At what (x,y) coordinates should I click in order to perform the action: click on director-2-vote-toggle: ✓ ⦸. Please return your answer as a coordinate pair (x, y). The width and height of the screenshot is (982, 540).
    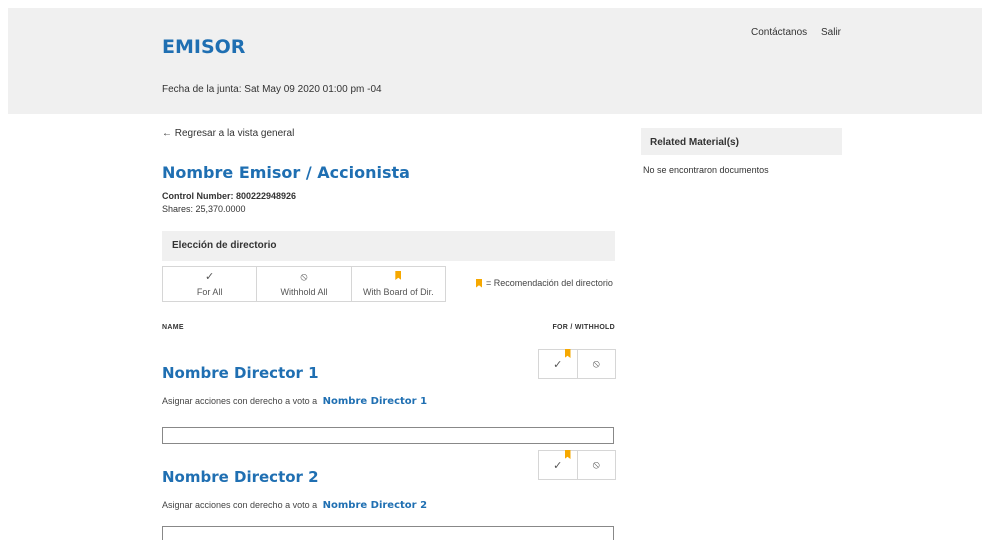
    Looking at the image, I should click on (577, 465).